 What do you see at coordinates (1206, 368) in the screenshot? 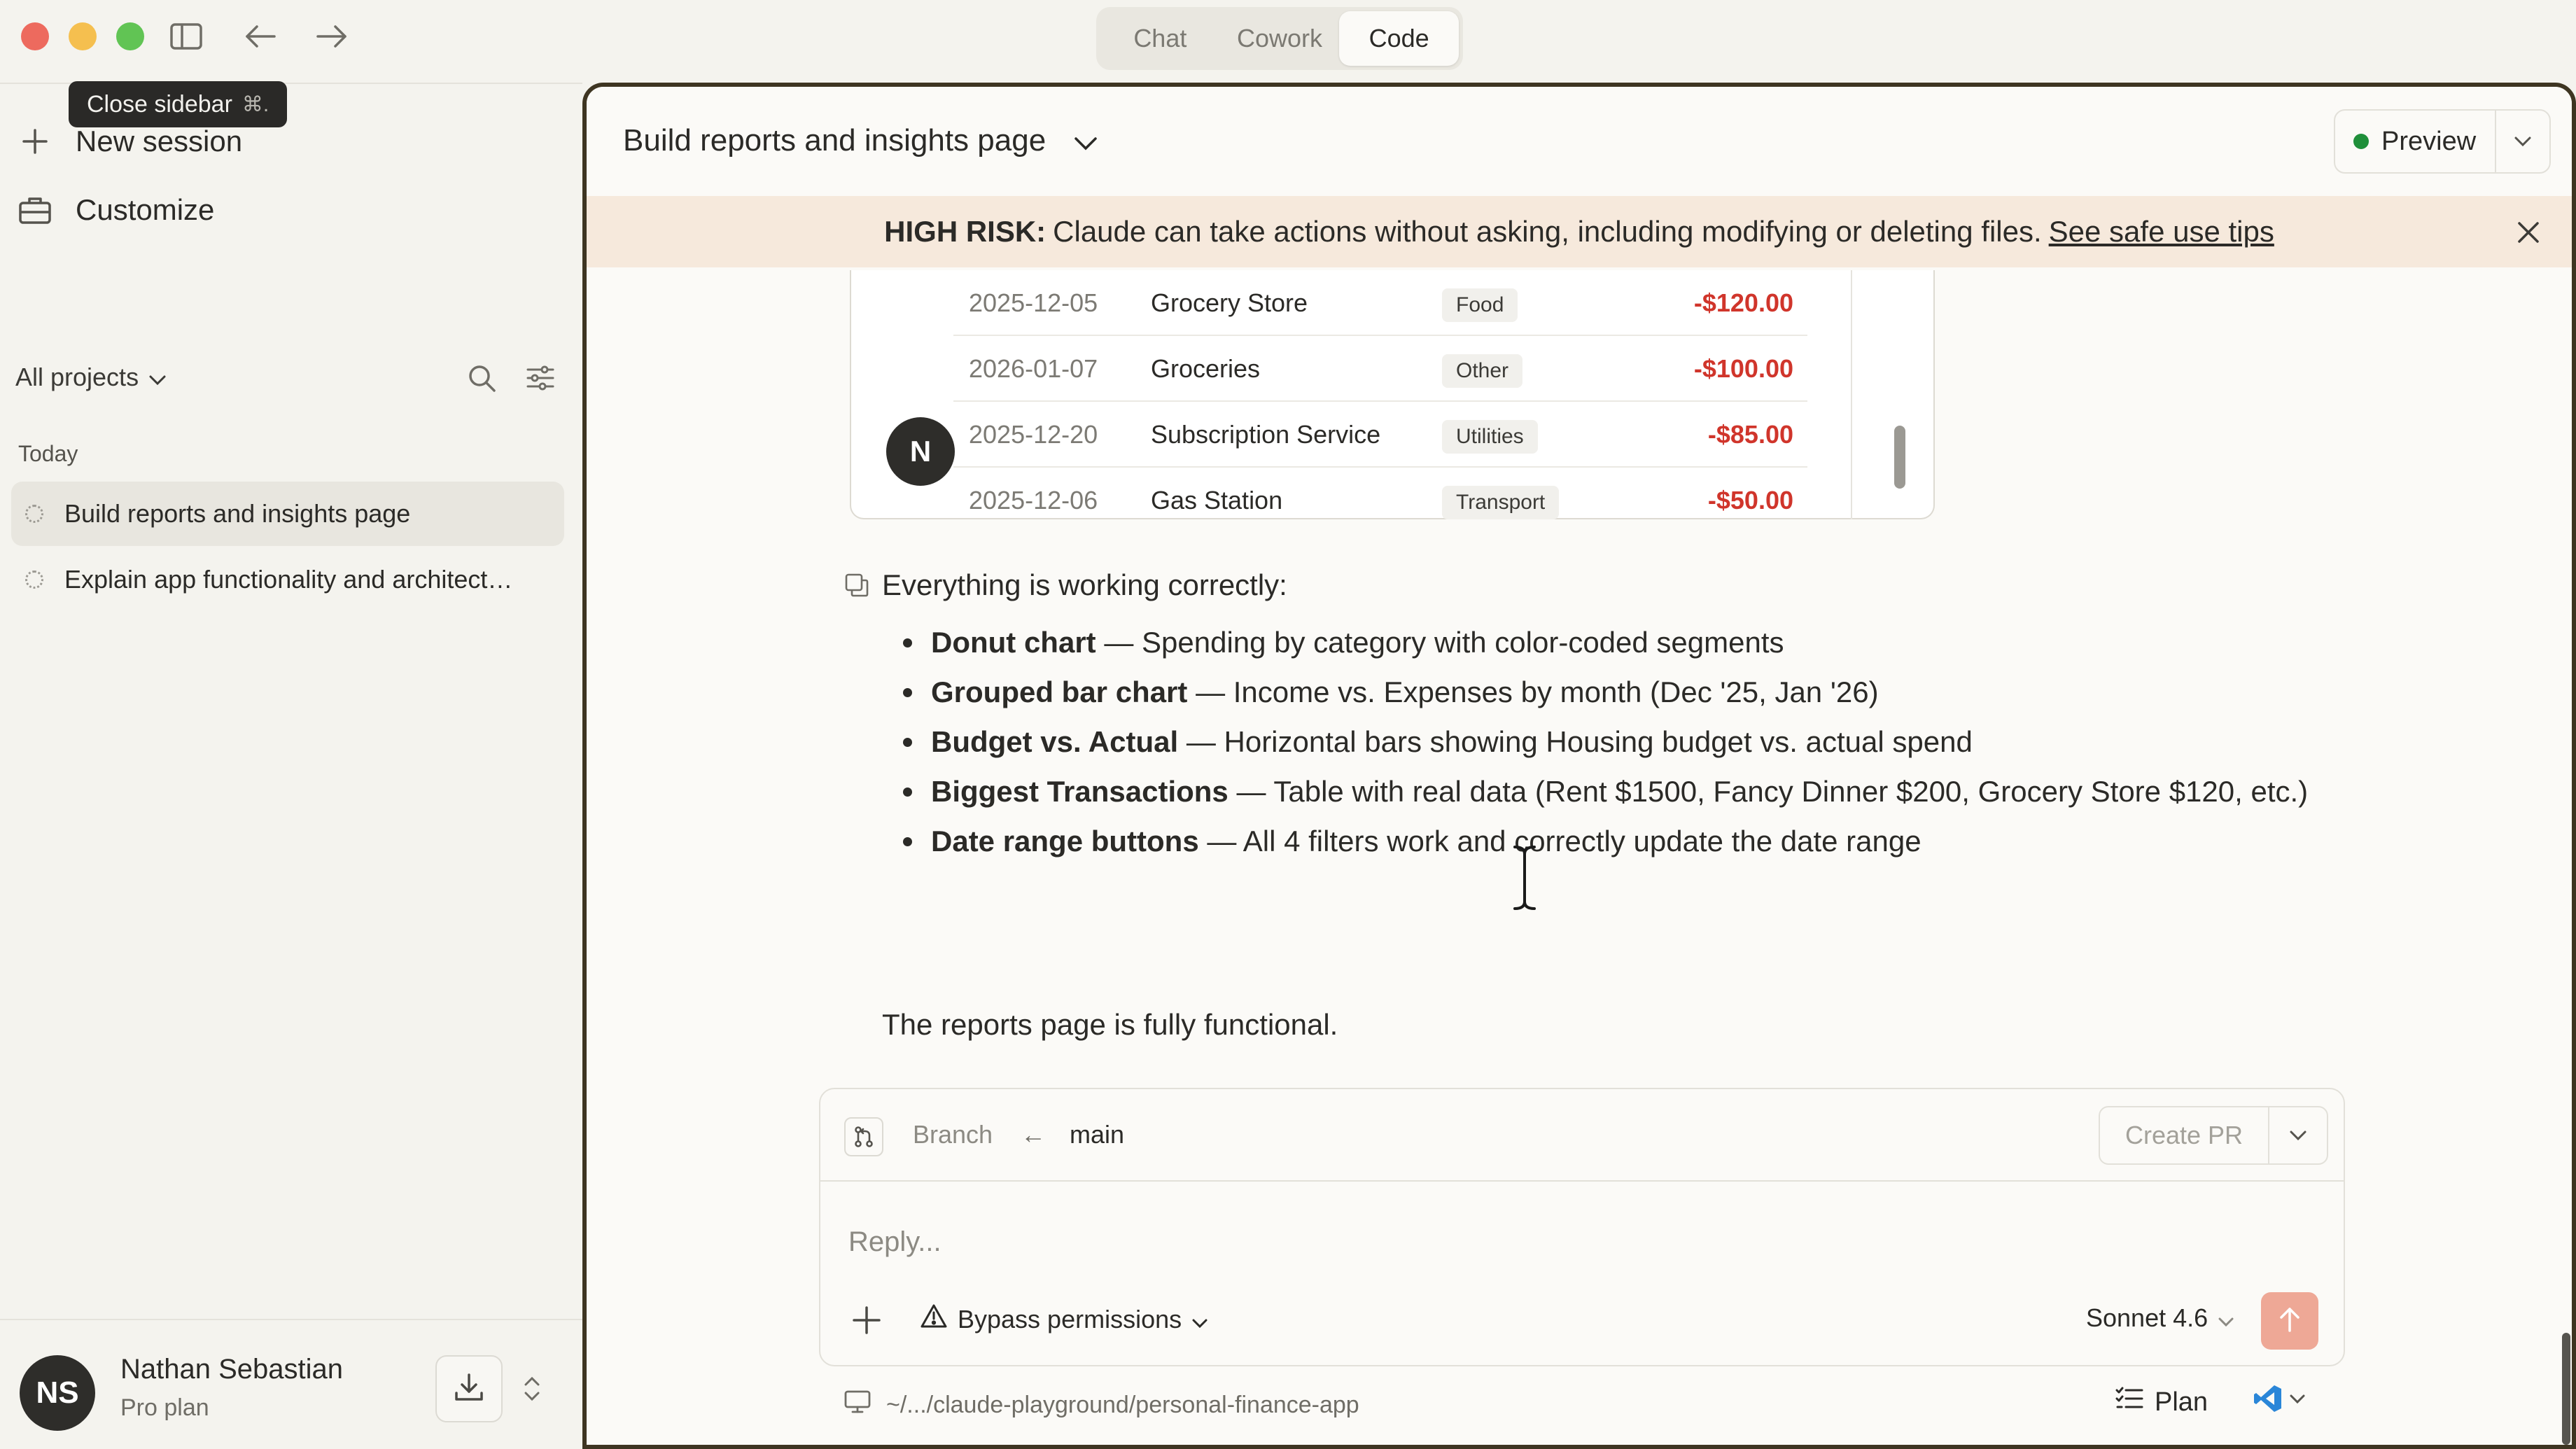
I see `tx-description: Groceries` at bounding box center [1206, 368].